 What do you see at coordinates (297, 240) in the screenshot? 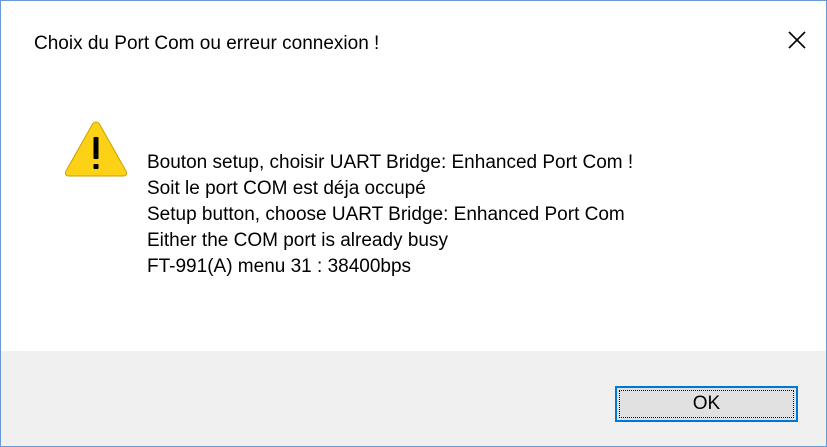
I see `message-line: Either the COM port is already busy` at bounding box center [297, 240].